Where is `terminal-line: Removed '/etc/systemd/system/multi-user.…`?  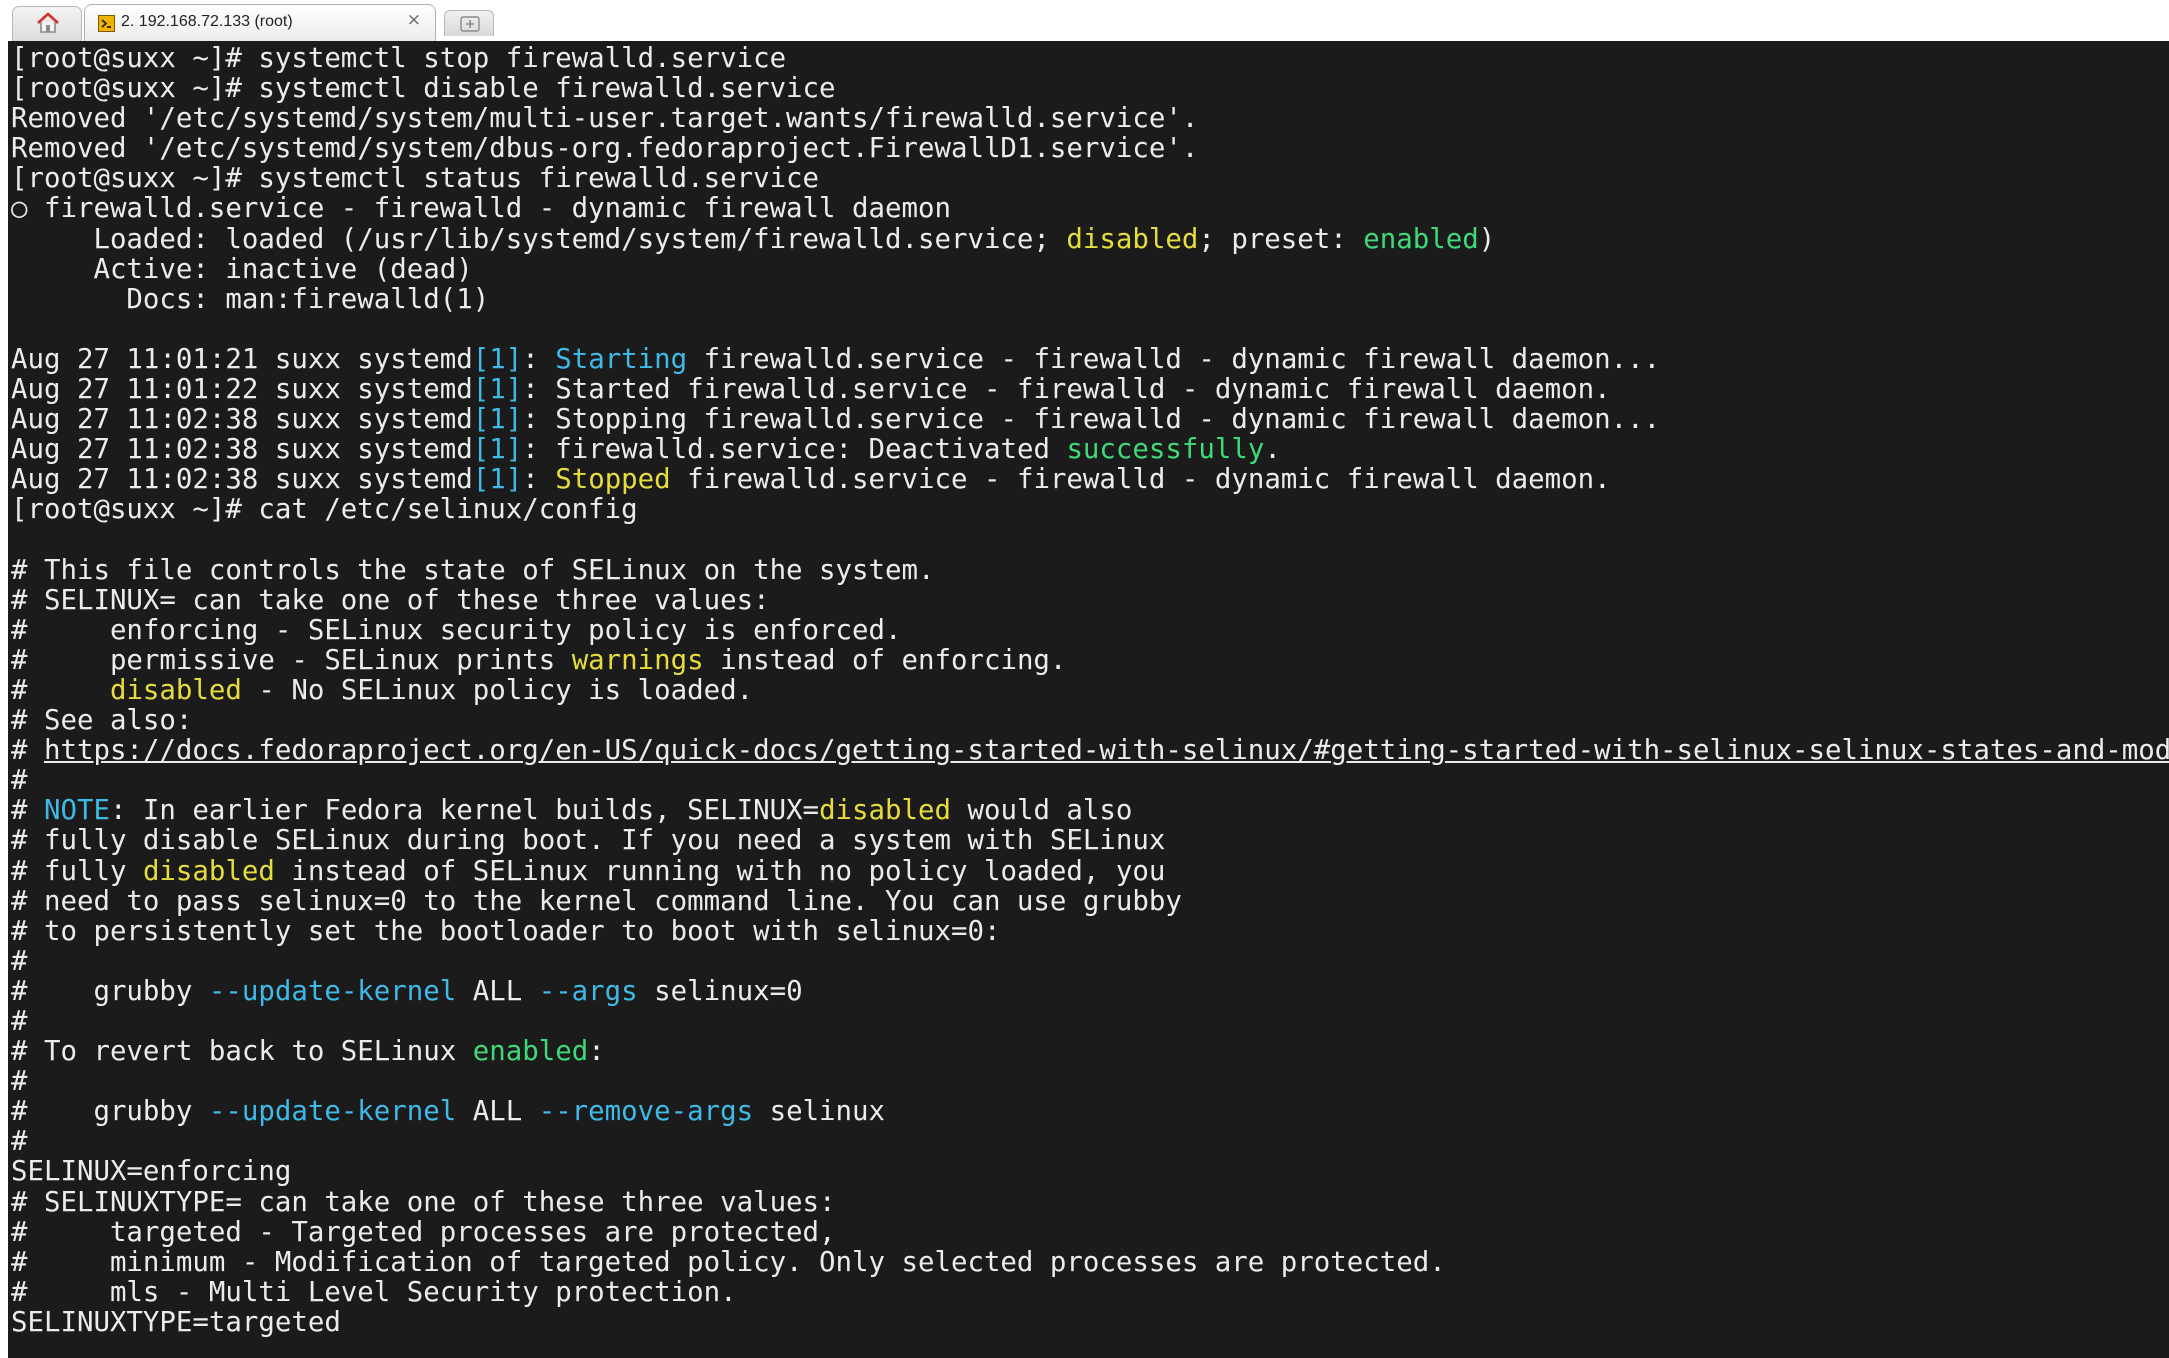 terminal-line: Removed '/etc/systemd/system/multi-user.… is located at coordinates (1090, 119).